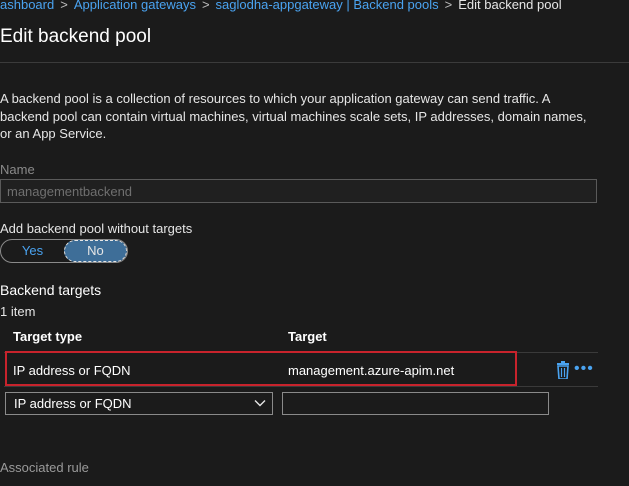 The height and width of the screenshot is (486, 629). Describe the element at coordinates (51, 290) in the screenshot. I see `backend-targets-title: Backend targets` at that location.